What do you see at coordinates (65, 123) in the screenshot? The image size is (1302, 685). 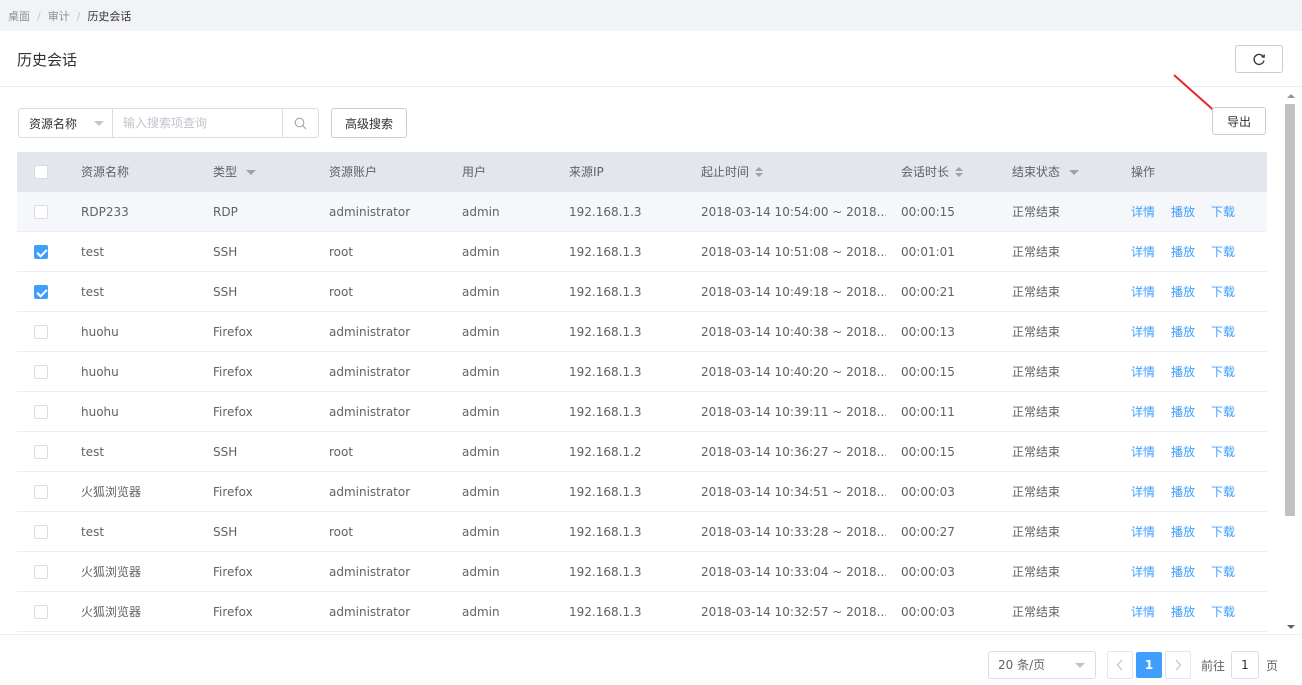 I see `search-field-select: 资源名称` at bounding box center [65, 123].